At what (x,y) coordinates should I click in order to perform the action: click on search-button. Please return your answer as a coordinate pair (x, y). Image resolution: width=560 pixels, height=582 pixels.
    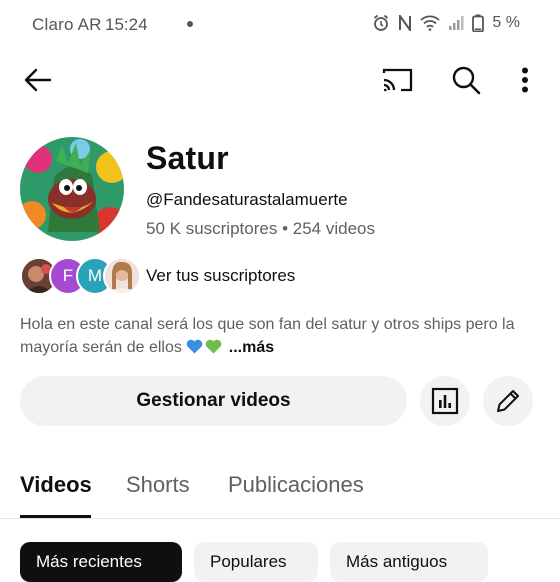
    Looking at the image, I should click on (466, 80).